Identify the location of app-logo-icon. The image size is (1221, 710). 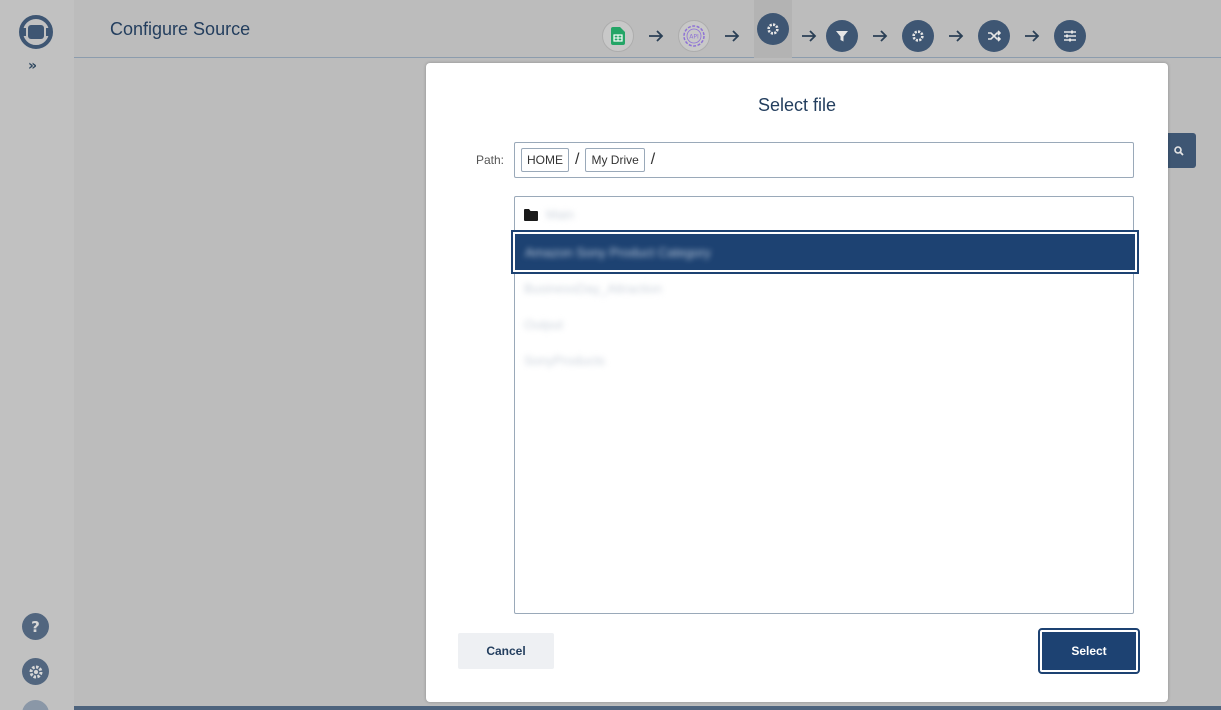
(36, 32).